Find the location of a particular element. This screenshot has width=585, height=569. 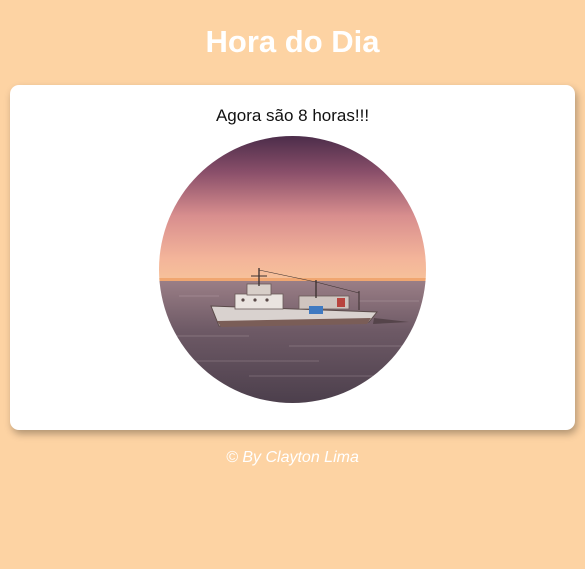

footer-credit: © By Clayton Lima is located at coordinates (292, 457).